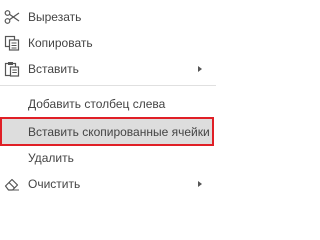 The height and width of the screenshot is (240, 320). What do you see at coordinates (119, 131) in the screenshot?
I see `menu-item-label: Вставить скопированные ячейки` at bounding box center [119, 131].